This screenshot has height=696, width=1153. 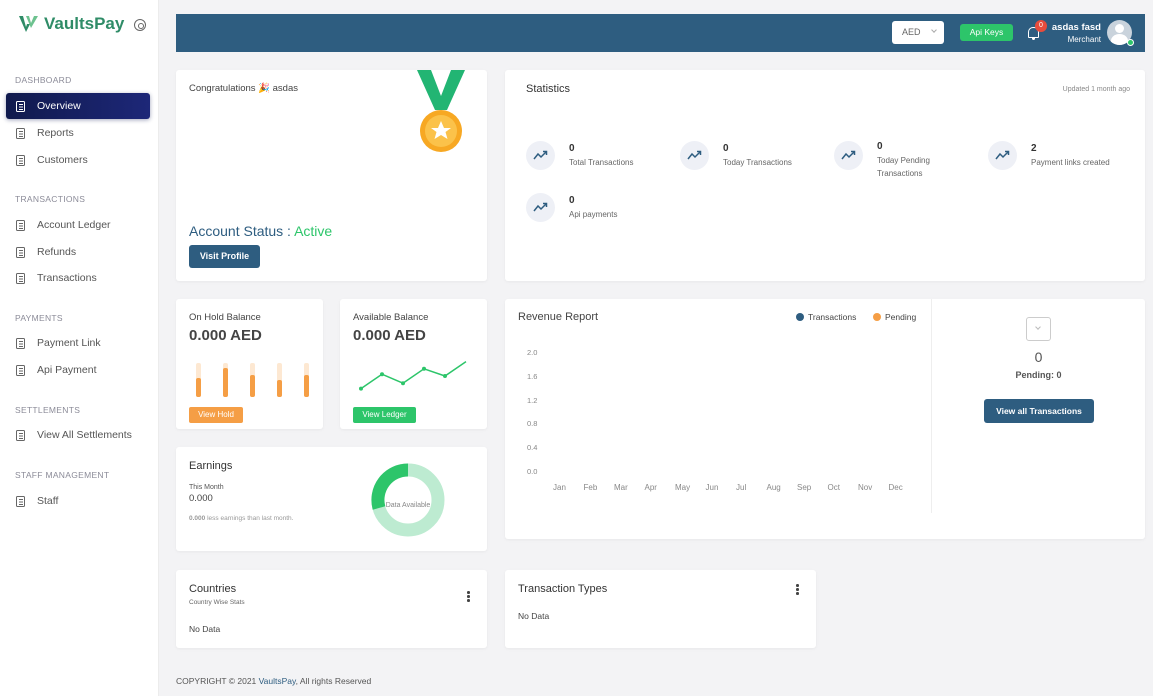 What do you see at coordinates (78, 435) in the screenshot?
I see `sidebar-item-view-all-settlements: View All Settlements` at bounding box center [78, 435].